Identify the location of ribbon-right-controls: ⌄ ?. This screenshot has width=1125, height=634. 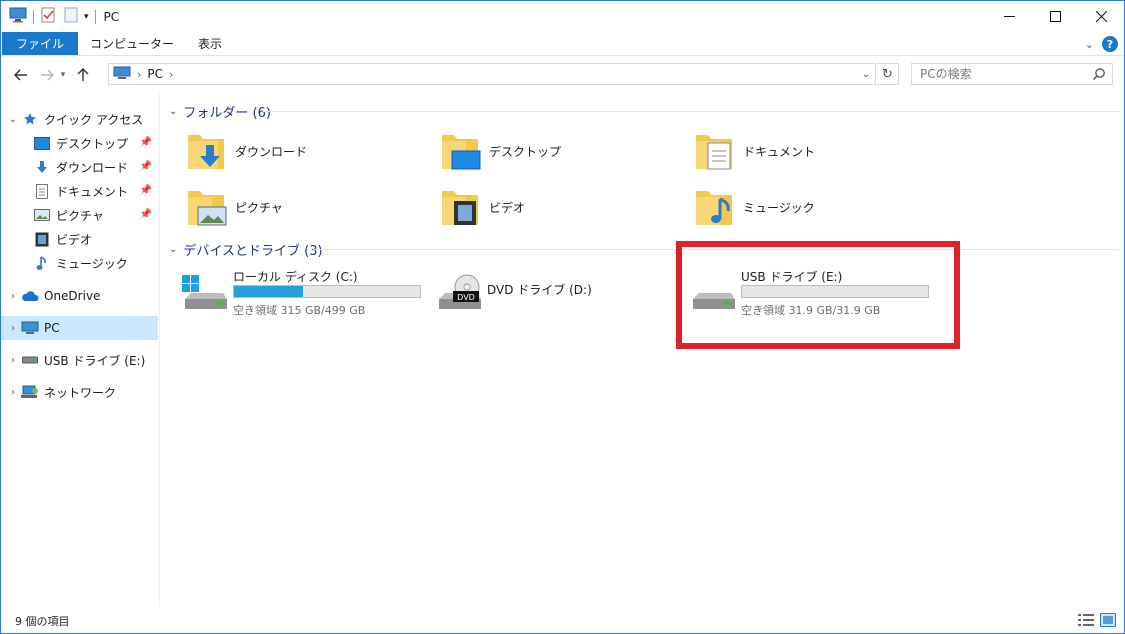
(1101, 44).